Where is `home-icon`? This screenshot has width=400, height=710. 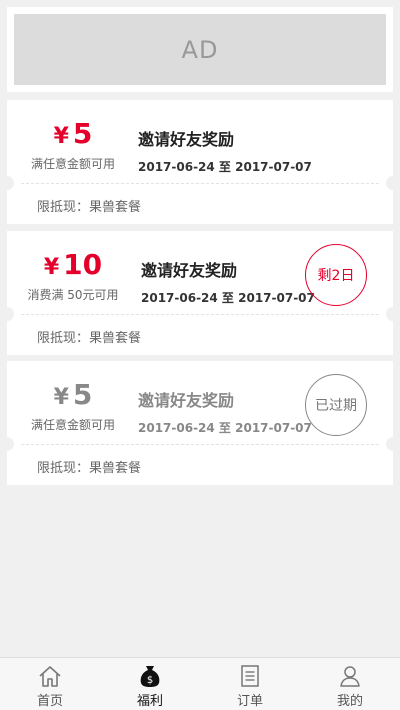
home-icon is located at coordinates (50, 676).